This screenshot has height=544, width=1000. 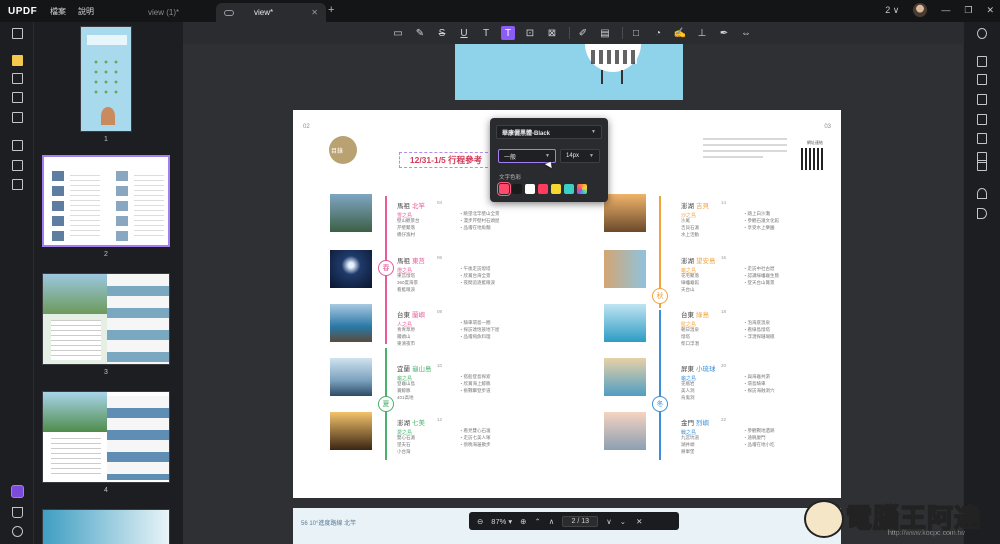 I want to click on bookmark-icon, so click(x=17, y=512).